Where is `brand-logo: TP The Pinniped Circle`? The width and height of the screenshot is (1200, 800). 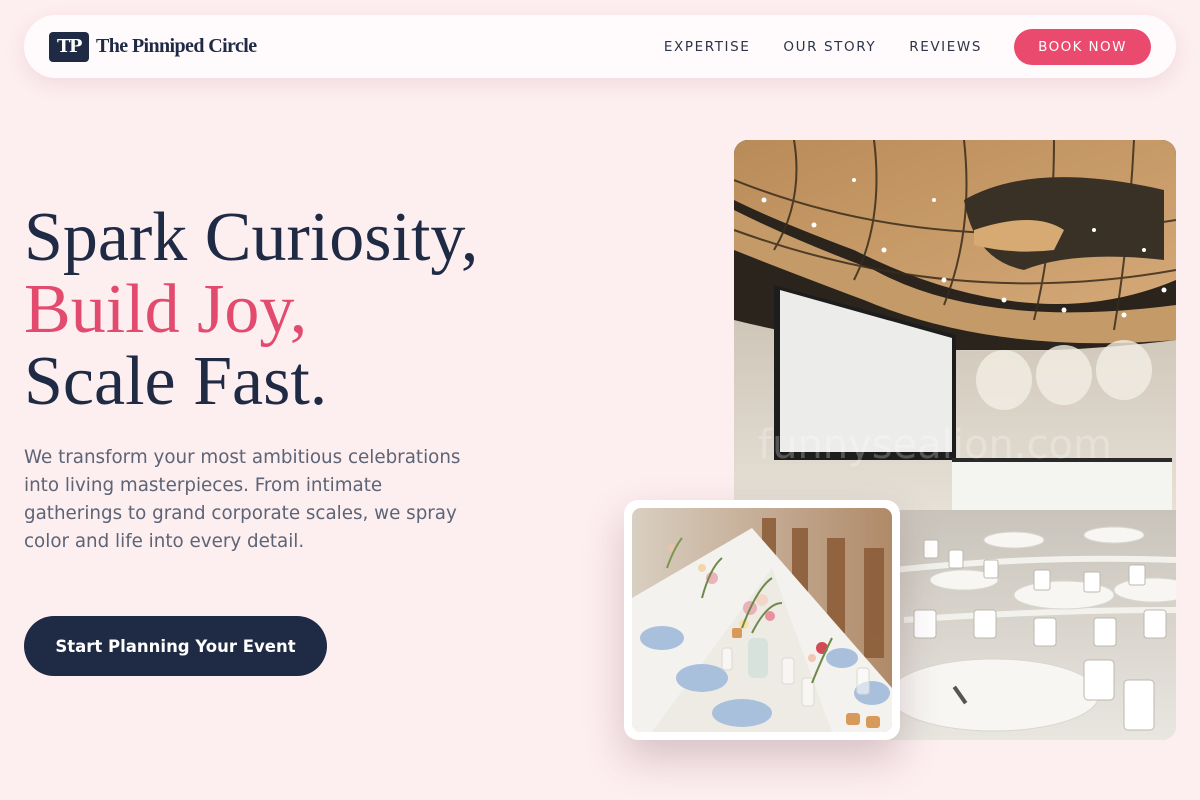 brand-logo: TP The Pinniped Circle is located at coordinates (153, 46).